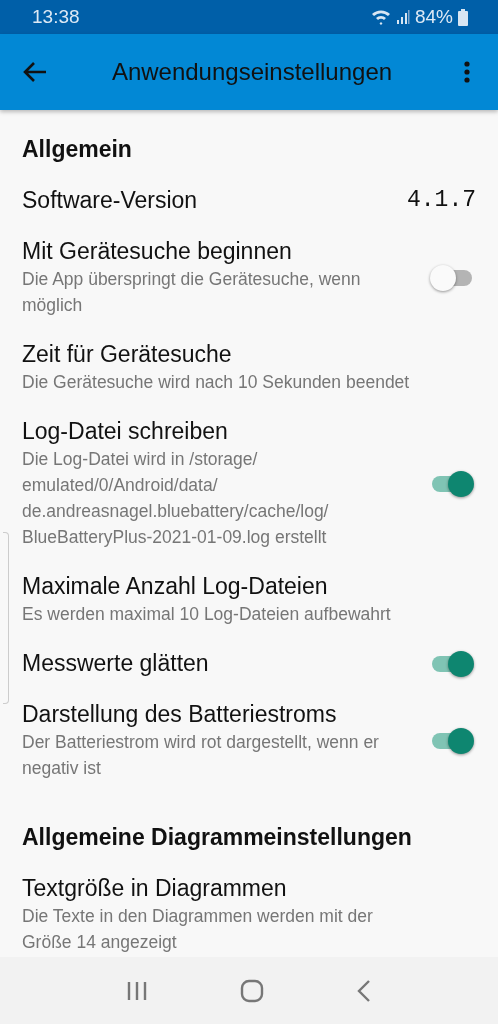 This screenshot has width=498, height=1024. I want to click on setting-title: Mit Gerätesuche beginnen, so click(157, 251).